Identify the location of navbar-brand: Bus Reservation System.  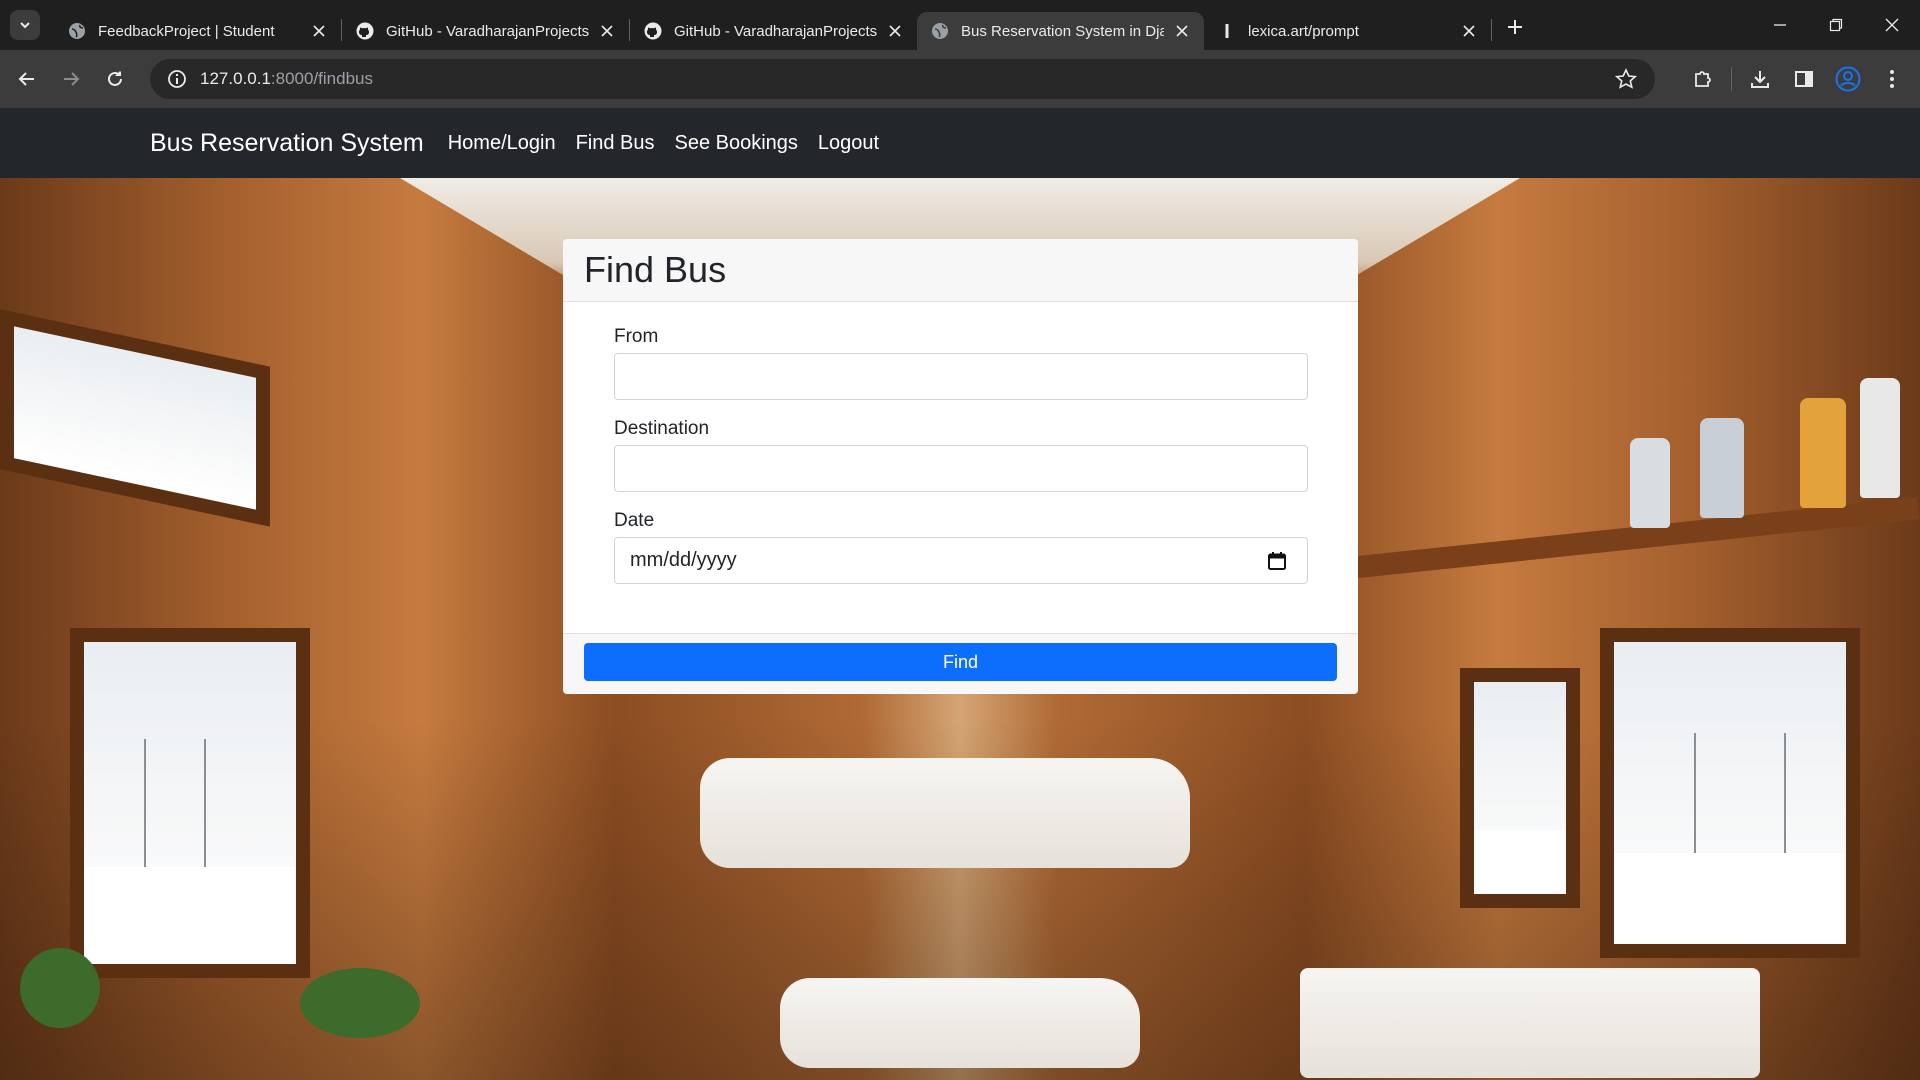
(287, 143).